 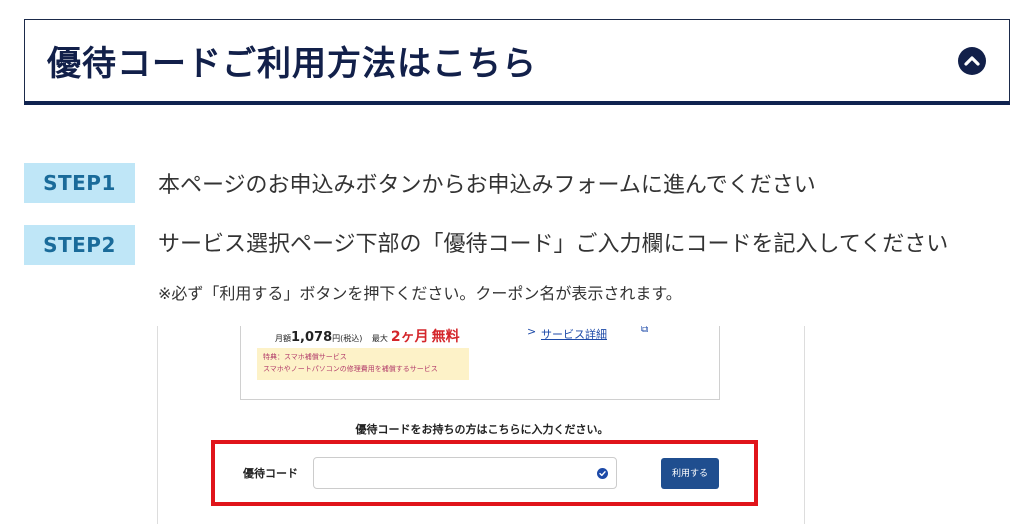 I want to click on step-1-text: 本ページのお申込みボタンからお申込みフォームに進んでください, so click(x=487, y=185).